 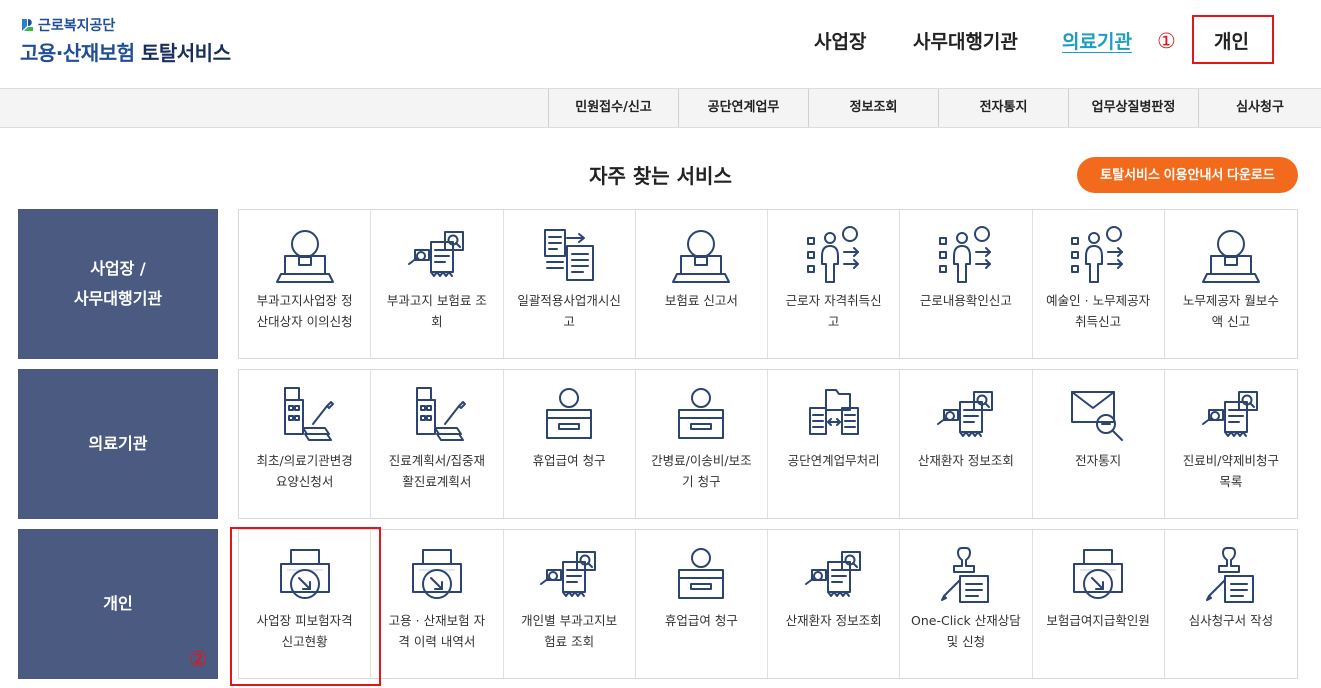 What do you see at coordinates (964, 575) in the screenshot?
I see `stamp-document-icon` at bounding box center [964, 575].